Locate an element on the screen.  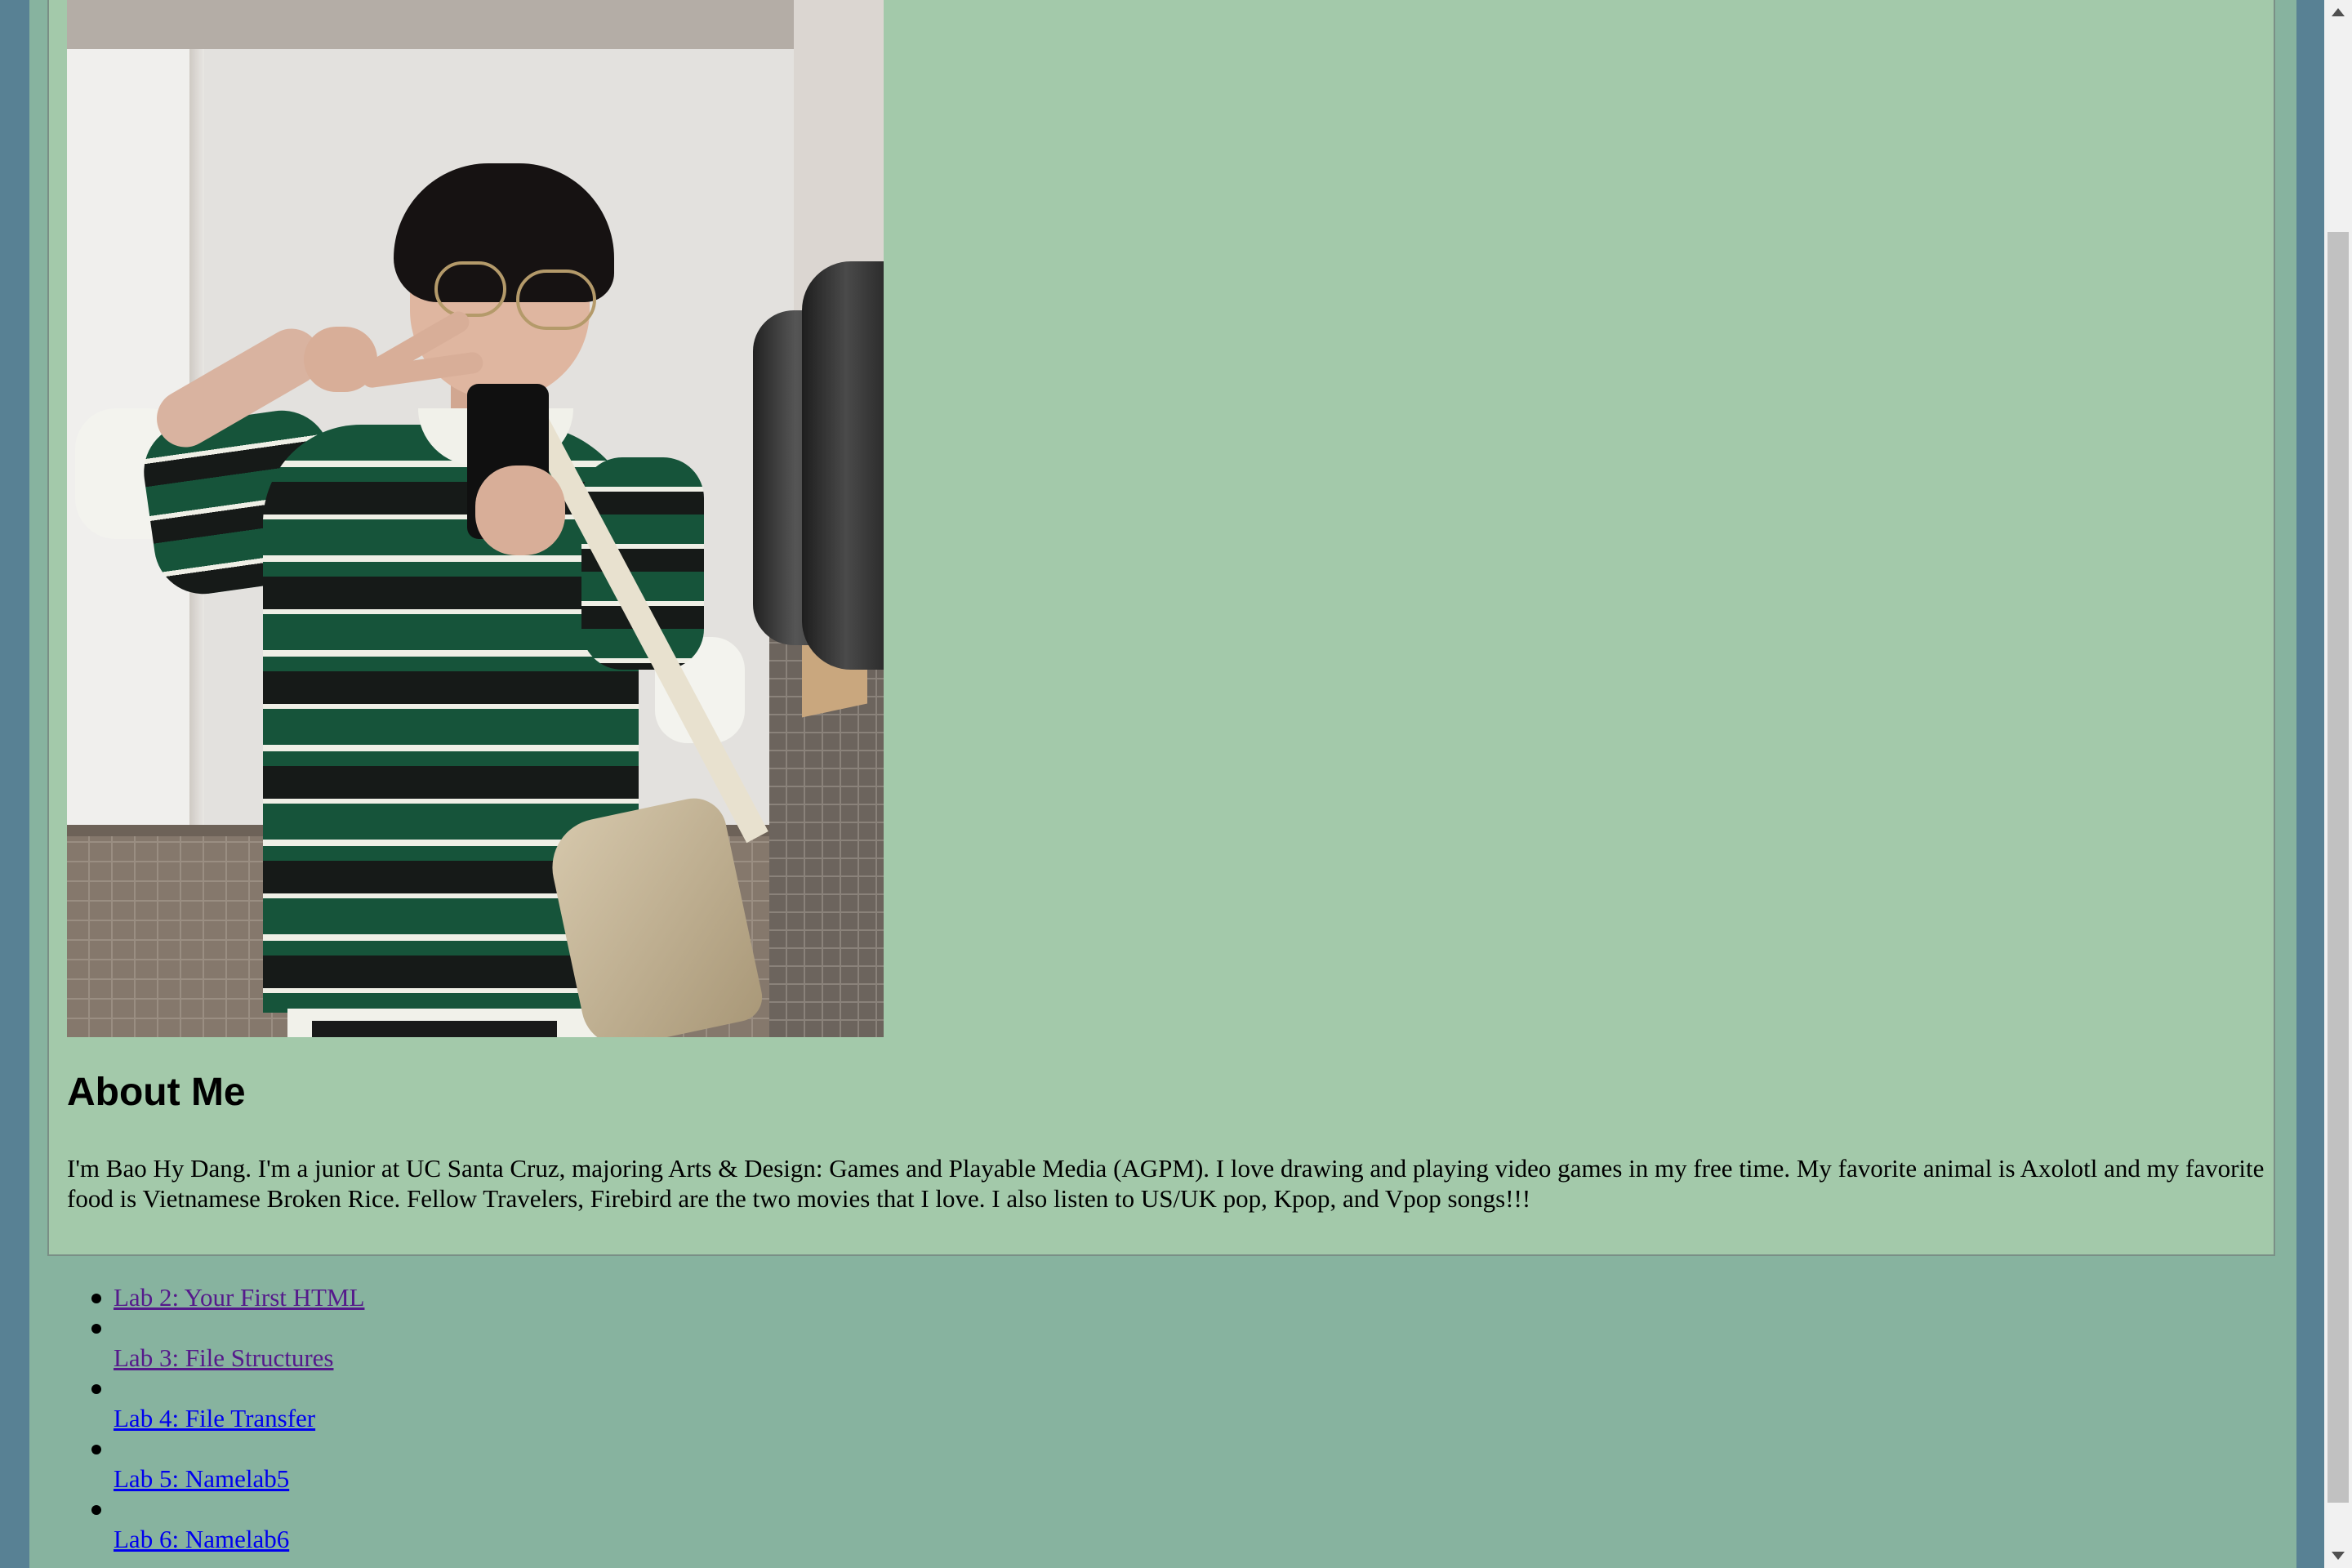
list-item: Lab 5: Namelab5 is located at coordinates (227, 1463).